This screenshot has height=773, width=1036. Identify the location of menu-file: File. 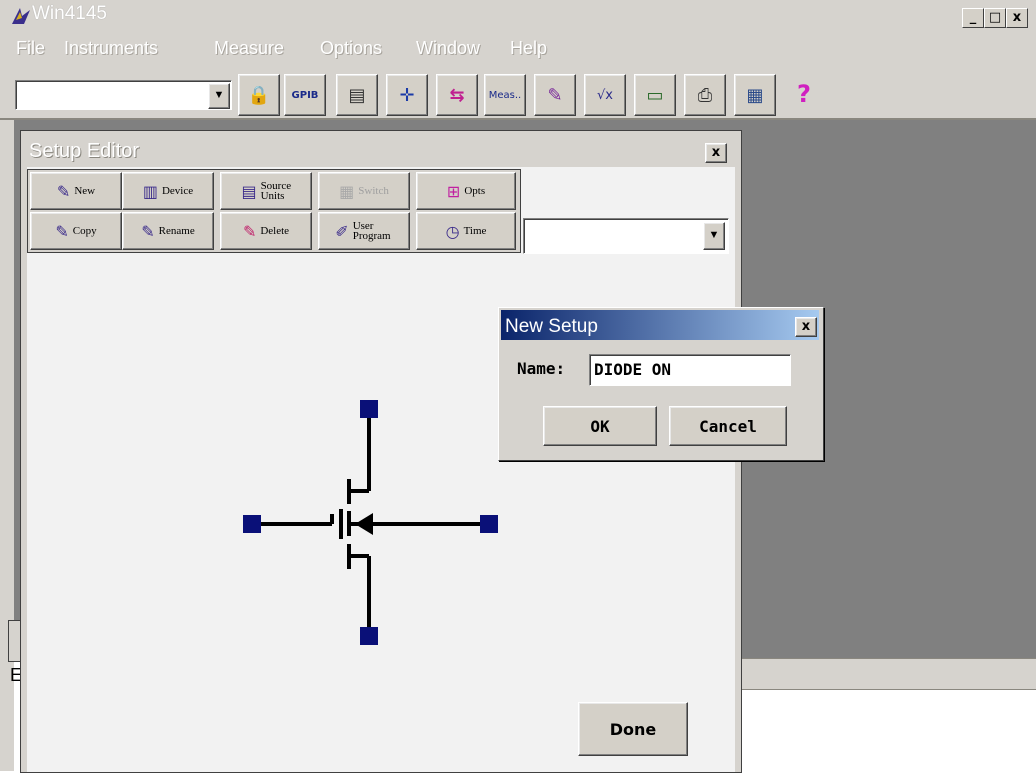
(30, 48).